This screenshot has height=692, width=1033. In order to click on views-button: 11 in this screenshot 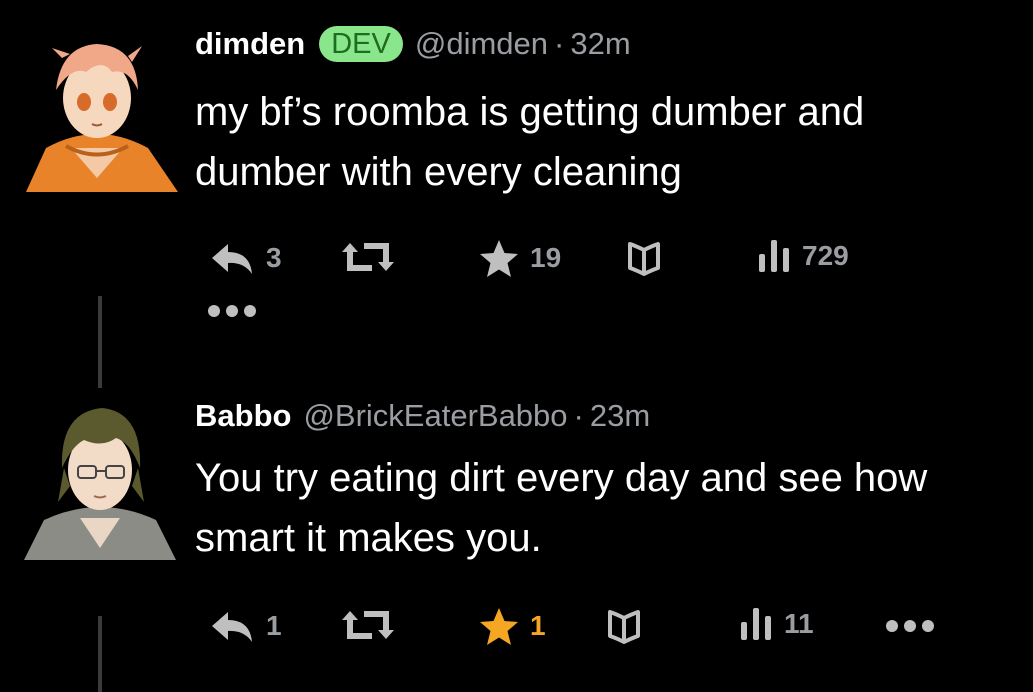, I will do `click(776, 624)`.